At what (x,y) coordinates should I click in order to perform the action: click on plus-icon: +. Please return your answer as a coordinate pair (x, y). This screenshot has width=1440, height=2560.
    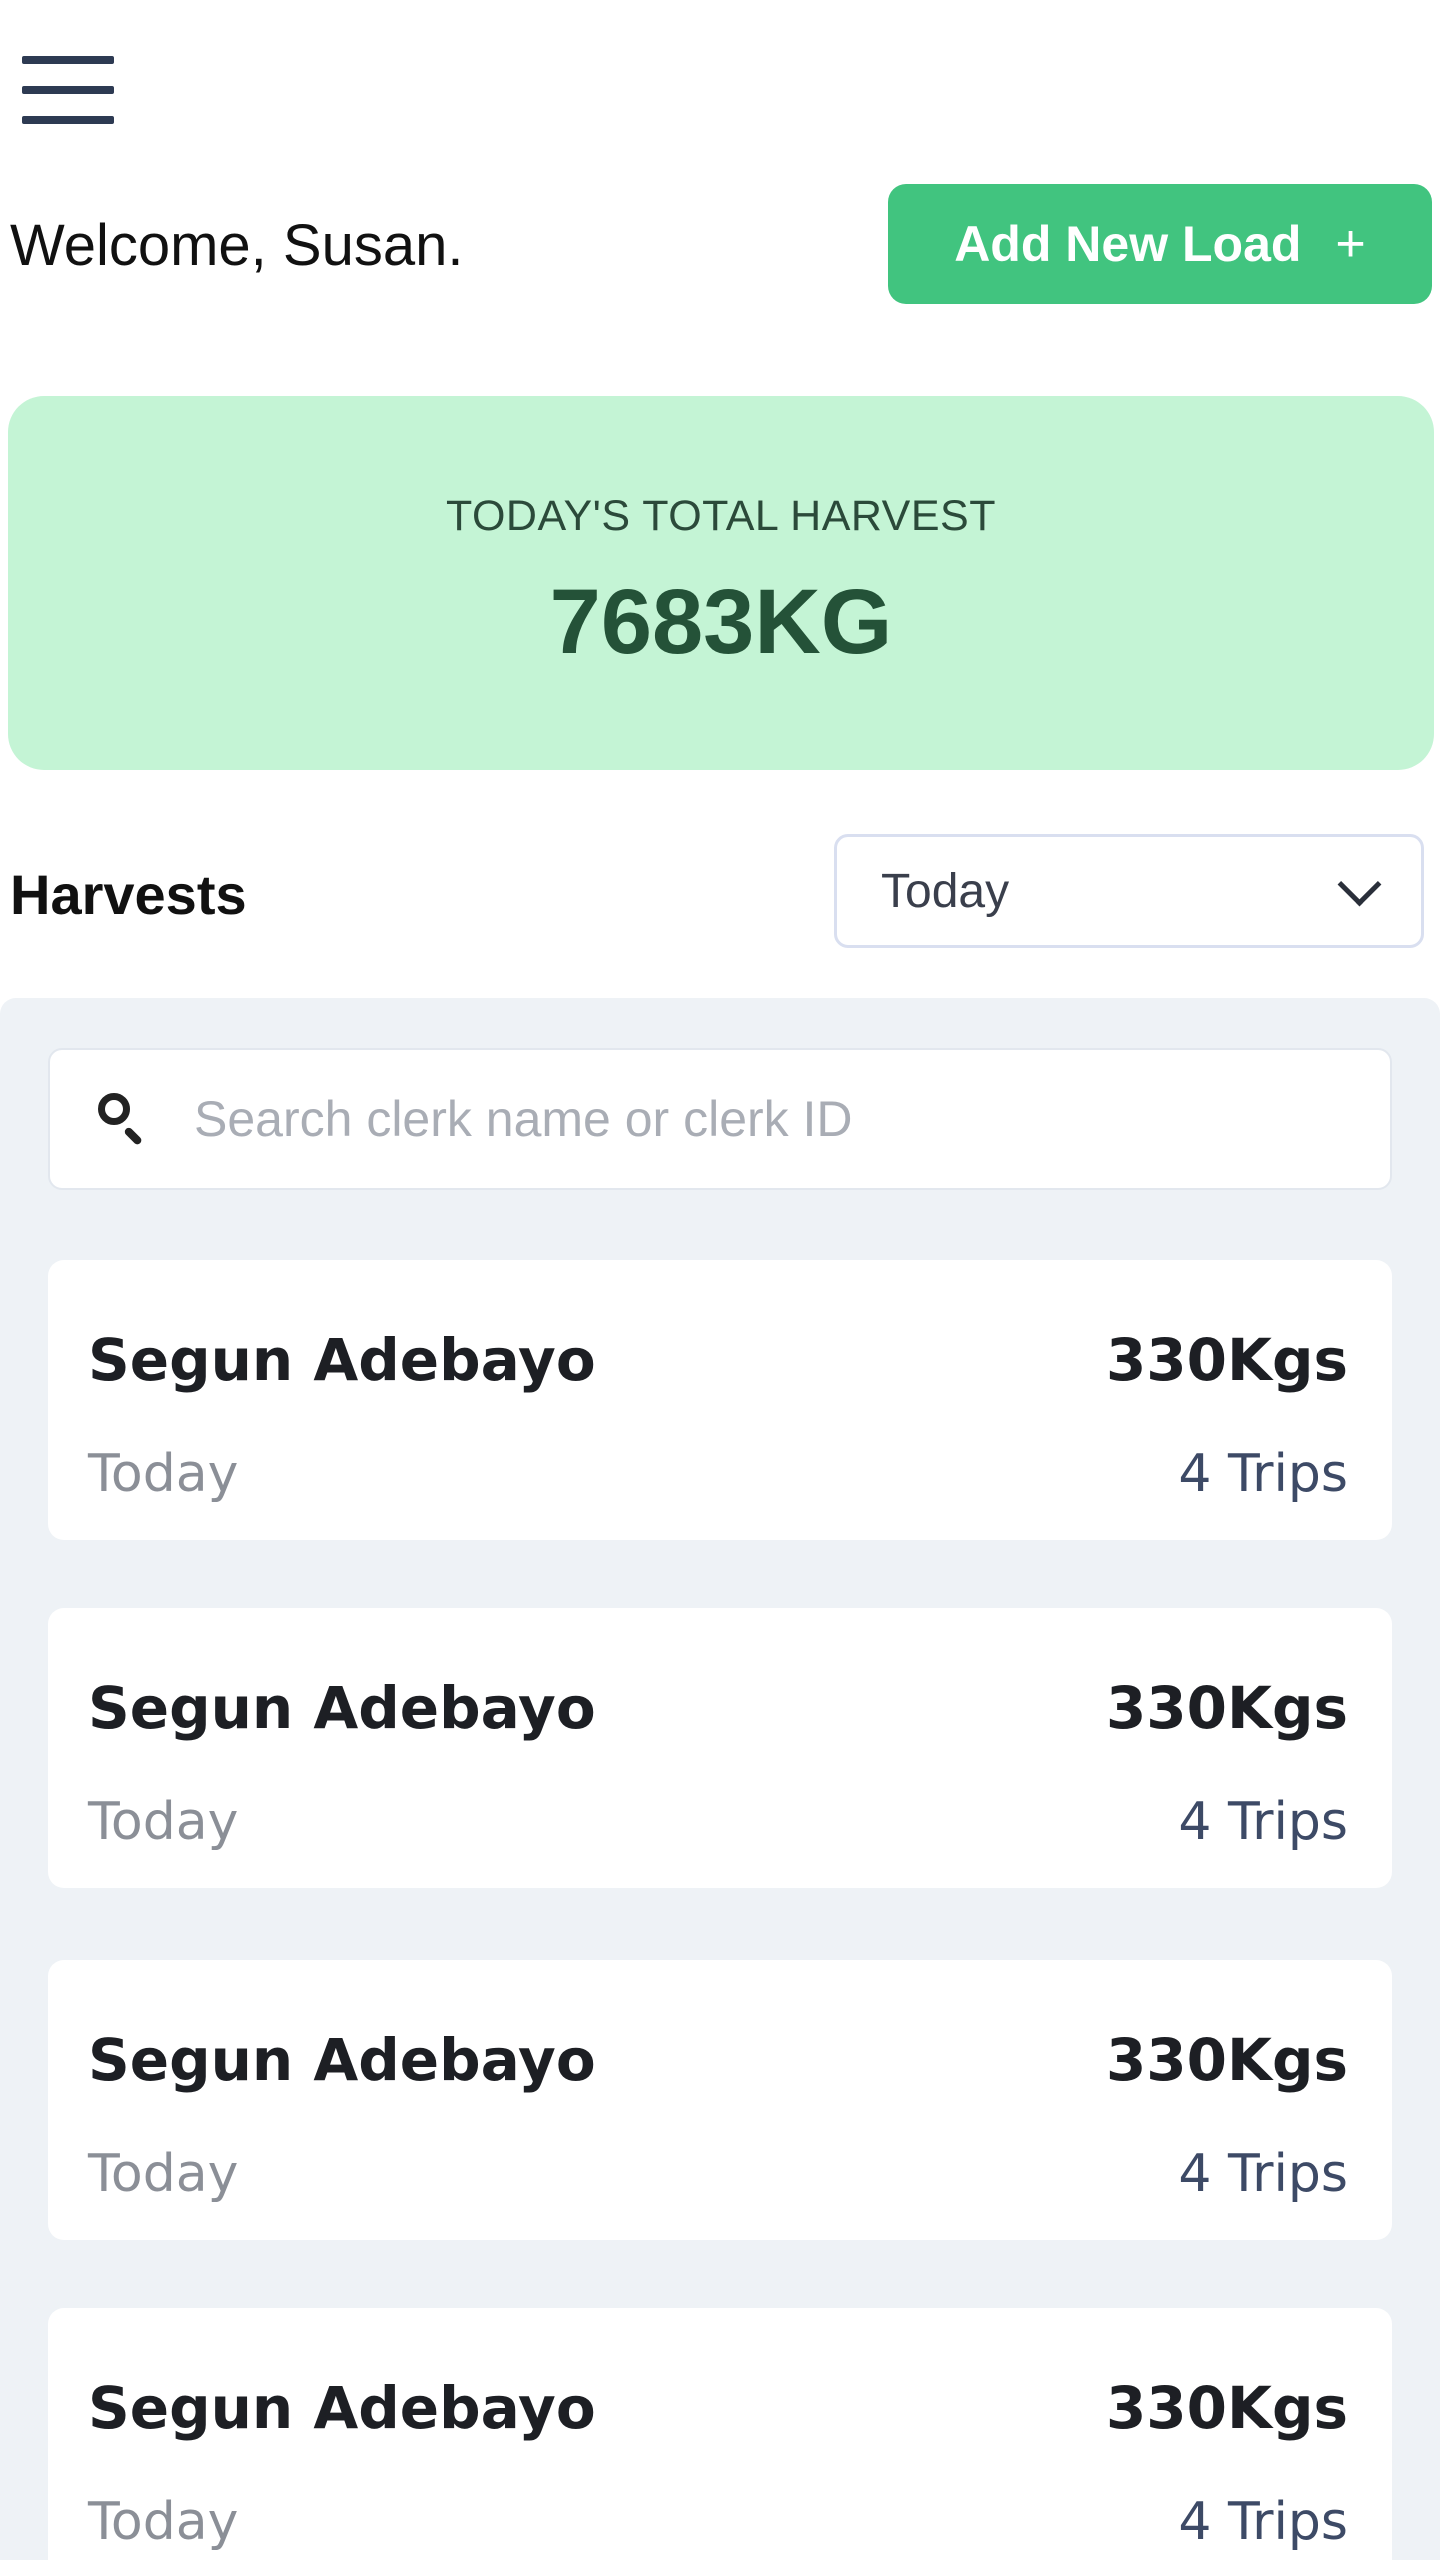
    Looking at the image, I should click on (1350, 244).